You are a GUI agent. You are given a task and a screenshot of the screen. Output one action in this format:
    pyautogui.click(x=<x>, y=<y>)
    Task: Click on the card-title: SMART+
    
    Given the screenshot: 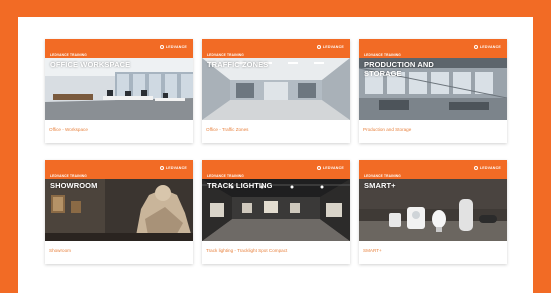 What is the action you would take?
    pyautogui.click(x=380, y=185)
    